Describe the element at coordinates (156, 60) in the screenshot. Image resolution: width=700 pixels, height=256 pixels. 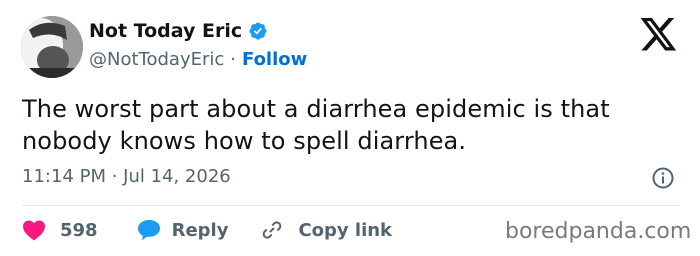
I see `author-handle: @NotTodayEric` at that location.